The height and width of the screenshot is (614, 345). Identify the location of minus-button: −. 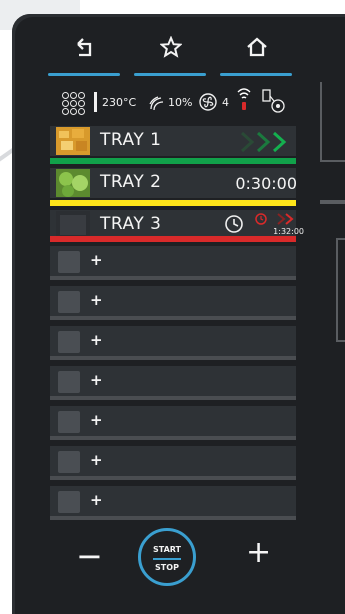
(89, 556).